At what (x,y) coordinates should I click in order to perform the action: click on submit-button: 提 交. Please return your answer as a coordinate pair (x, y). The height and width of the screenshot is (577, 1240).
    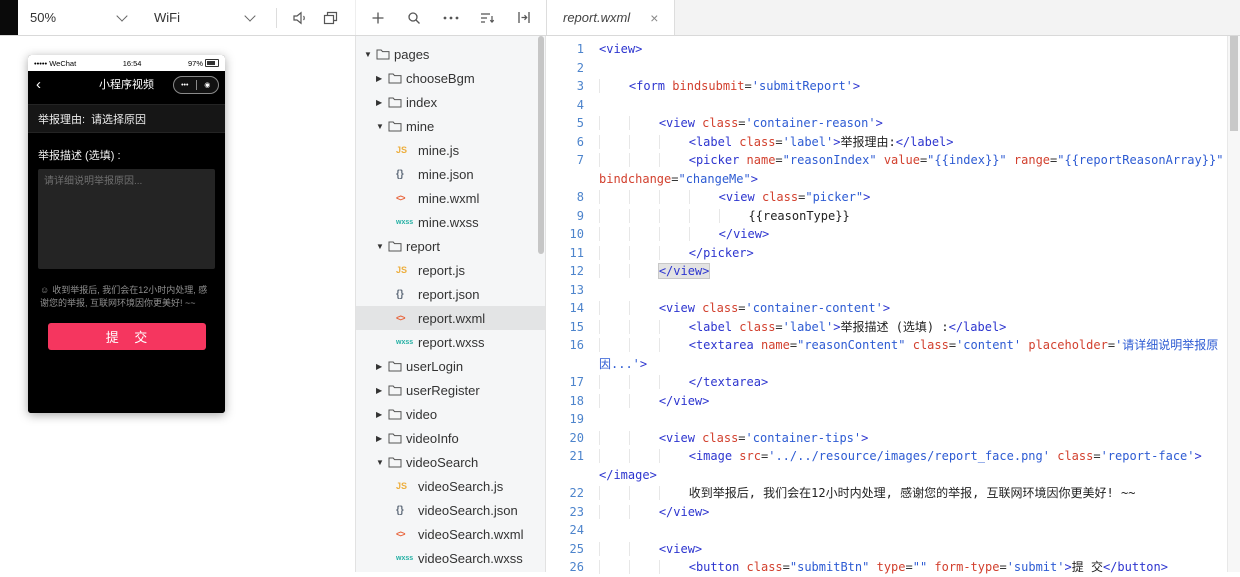
    Looking at the image, I should click on (126, 336).